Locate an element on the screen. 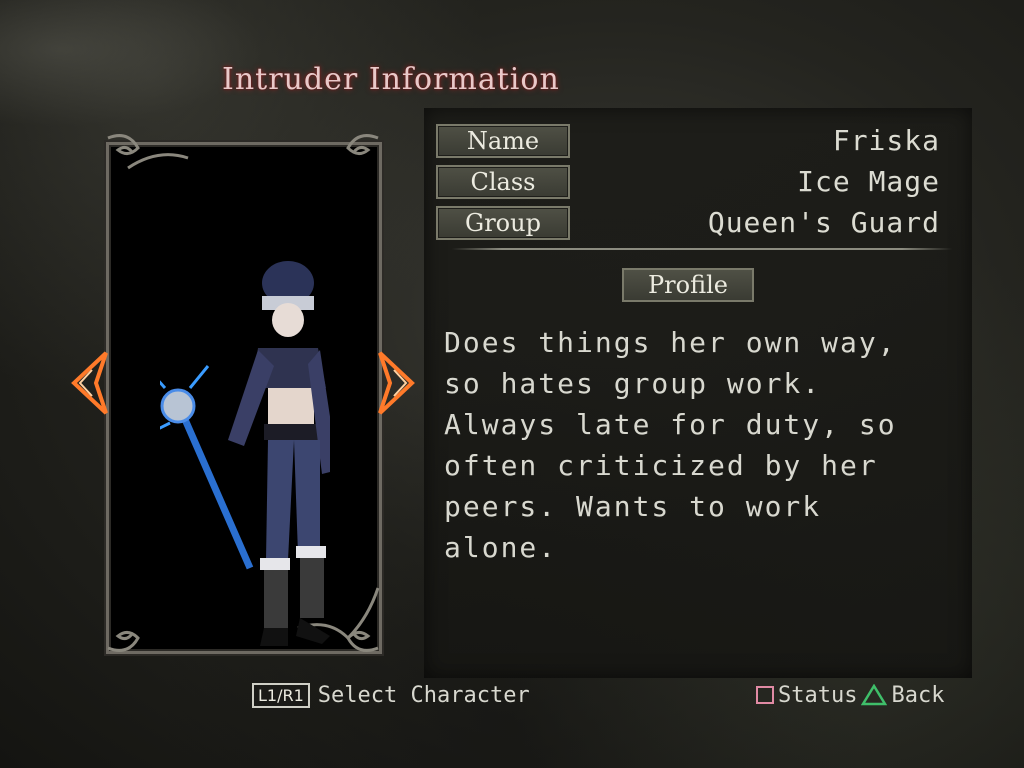 The width and height of the screenshot is (1024, 768). name-value: Friska is located at coordinates (886, 140).